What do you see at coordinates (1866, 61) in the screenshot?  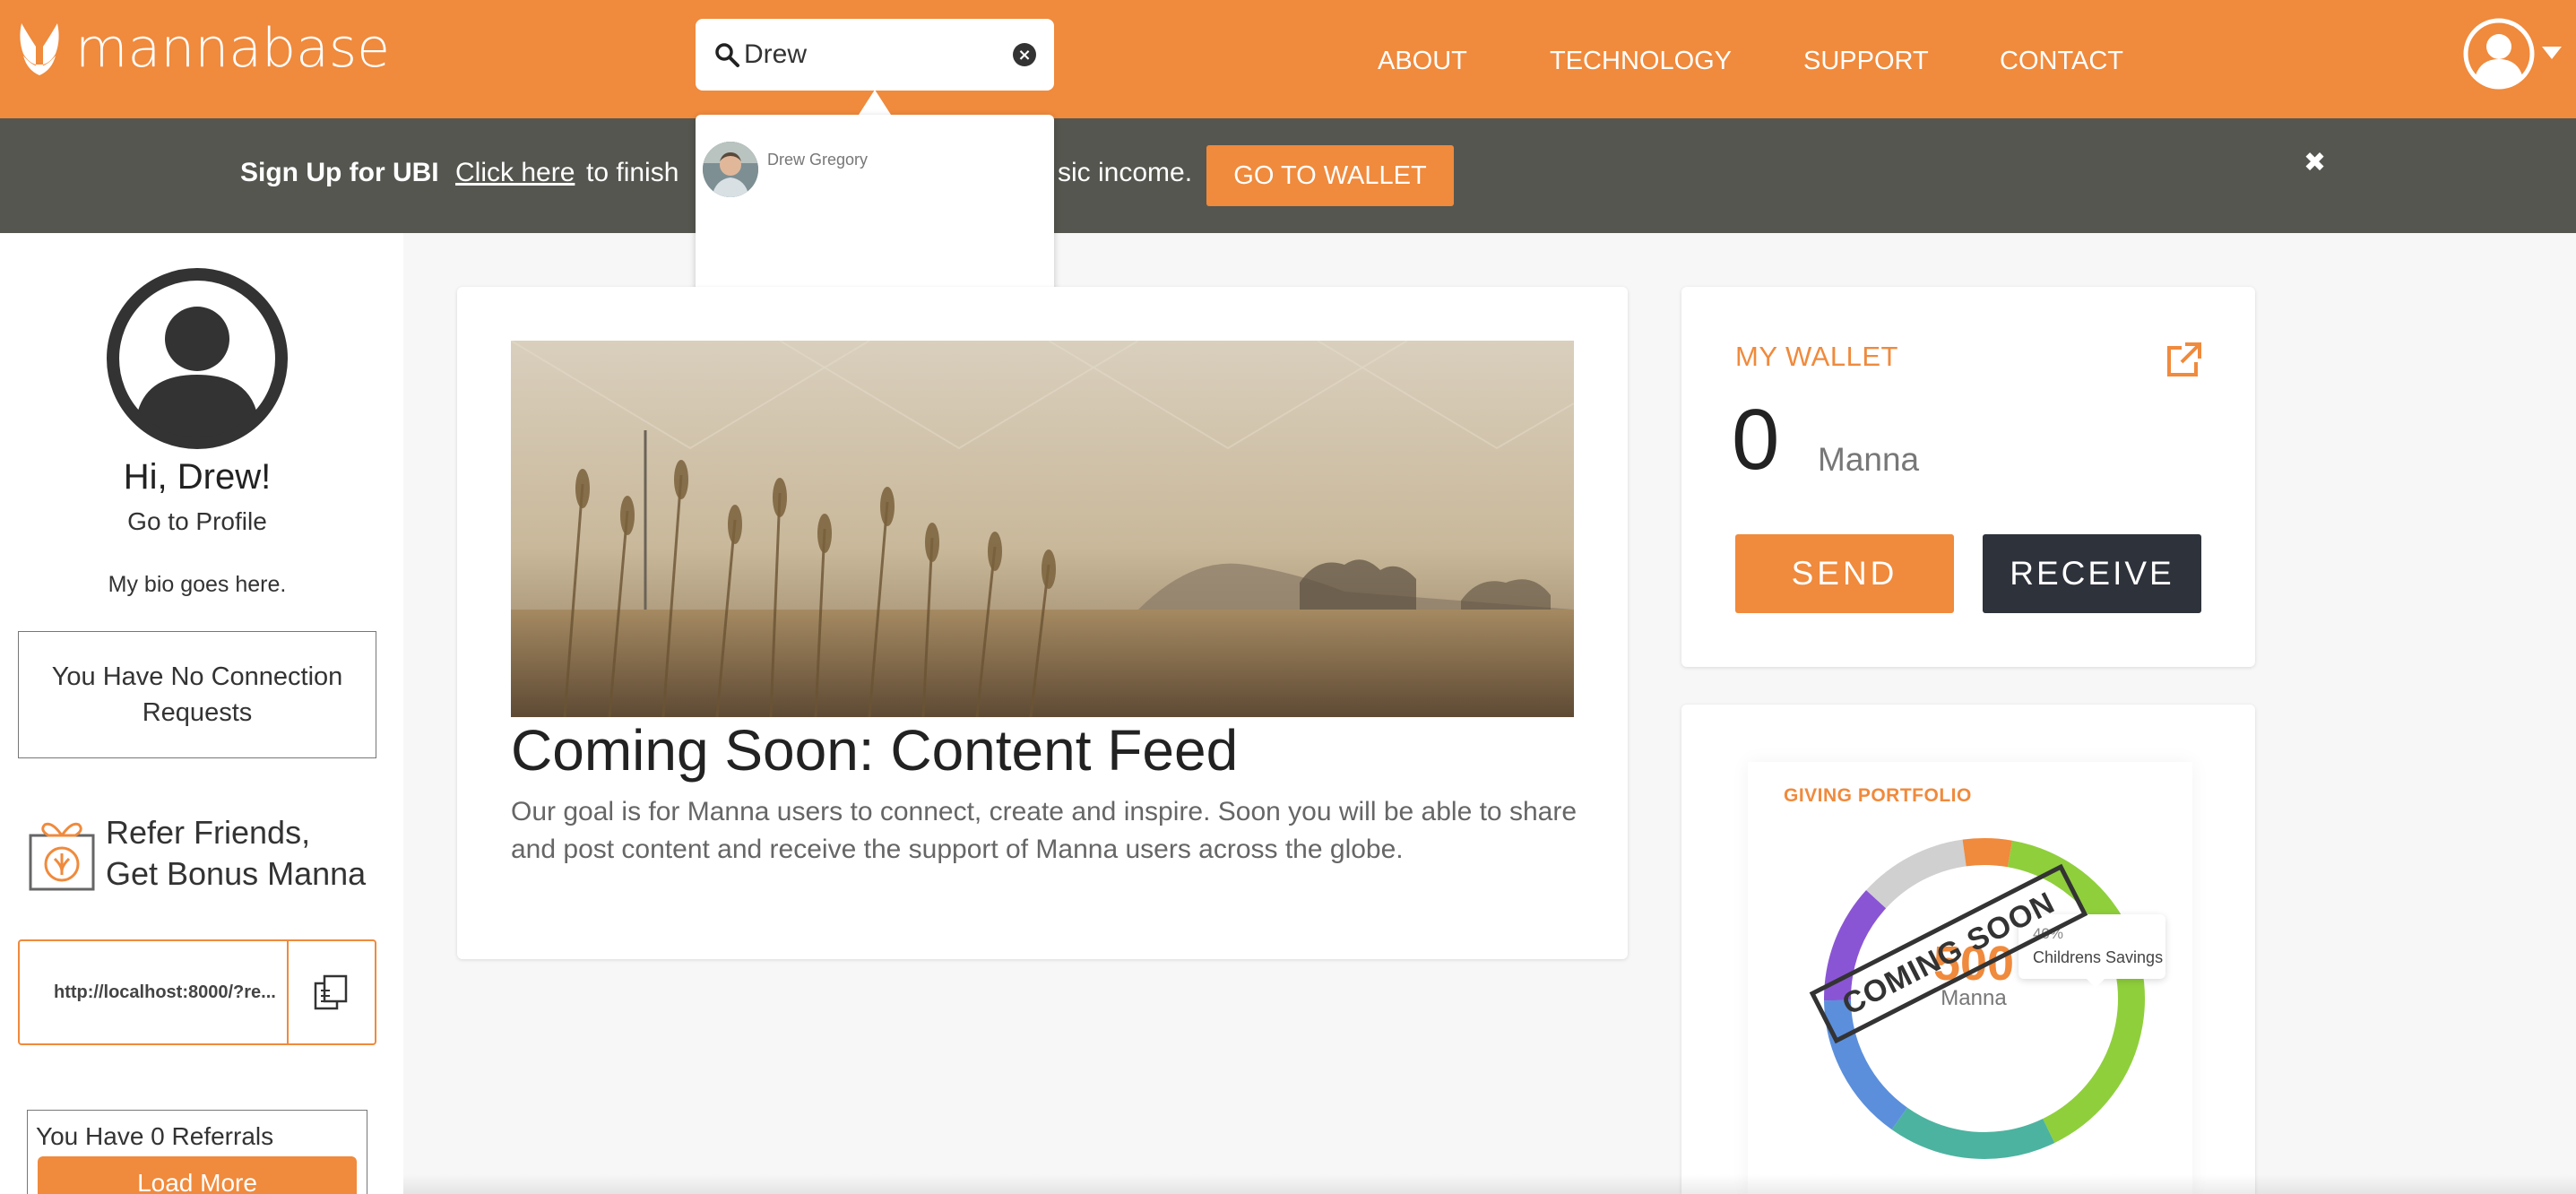 I see `nav-support: SUPPORT` at bounding box center [1866, 61].